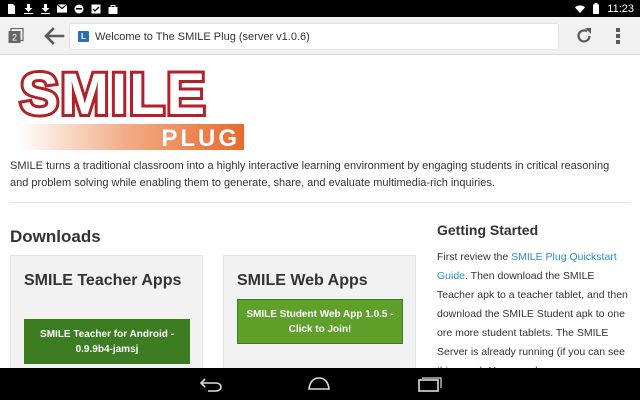 The height and width of the screenshot is (400, 640). I want to click on android-nav-bar, so click(320, 384).